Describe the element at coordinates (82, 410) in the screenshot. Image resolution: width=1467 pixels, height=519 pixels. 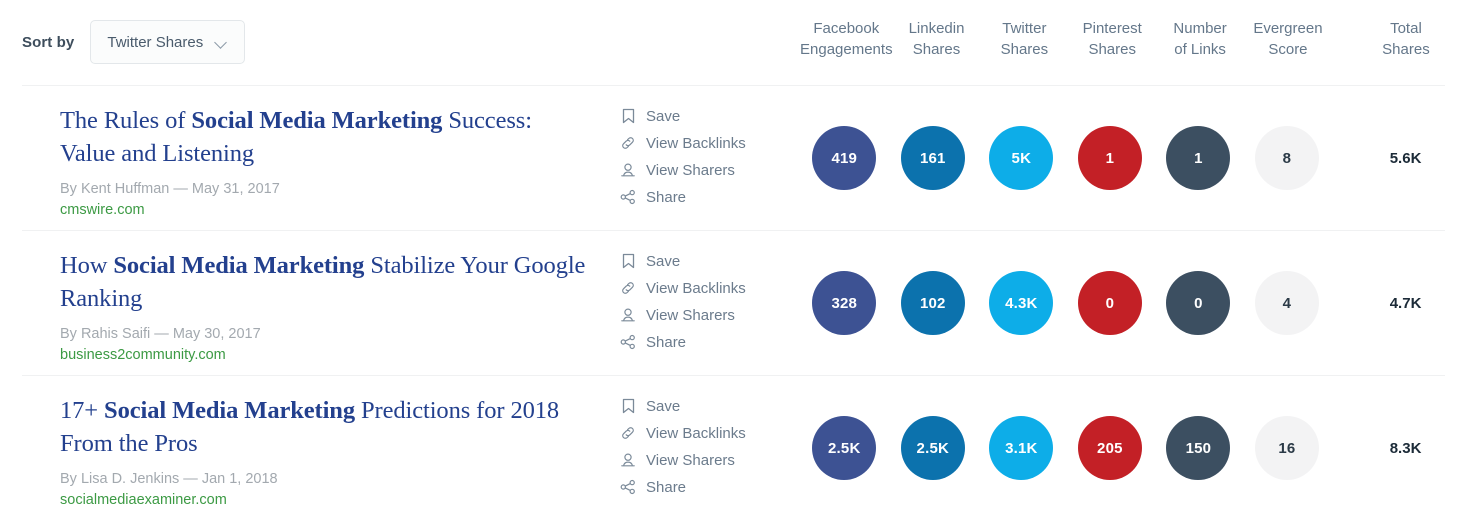
I see `article-title-text: 17+` at that location.